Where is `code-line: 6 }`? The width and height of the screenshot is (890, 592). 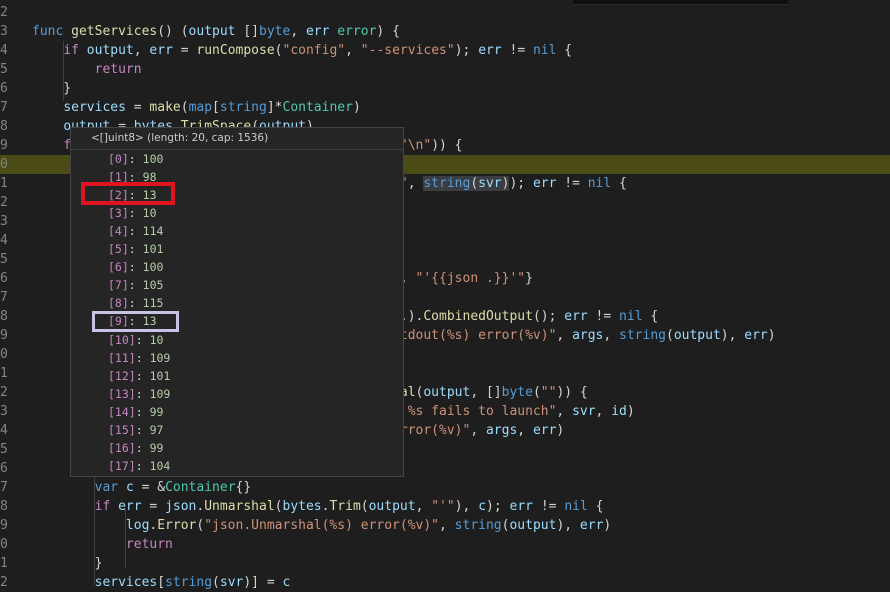 code-line: 6 } is located at coordinates (445, 88).